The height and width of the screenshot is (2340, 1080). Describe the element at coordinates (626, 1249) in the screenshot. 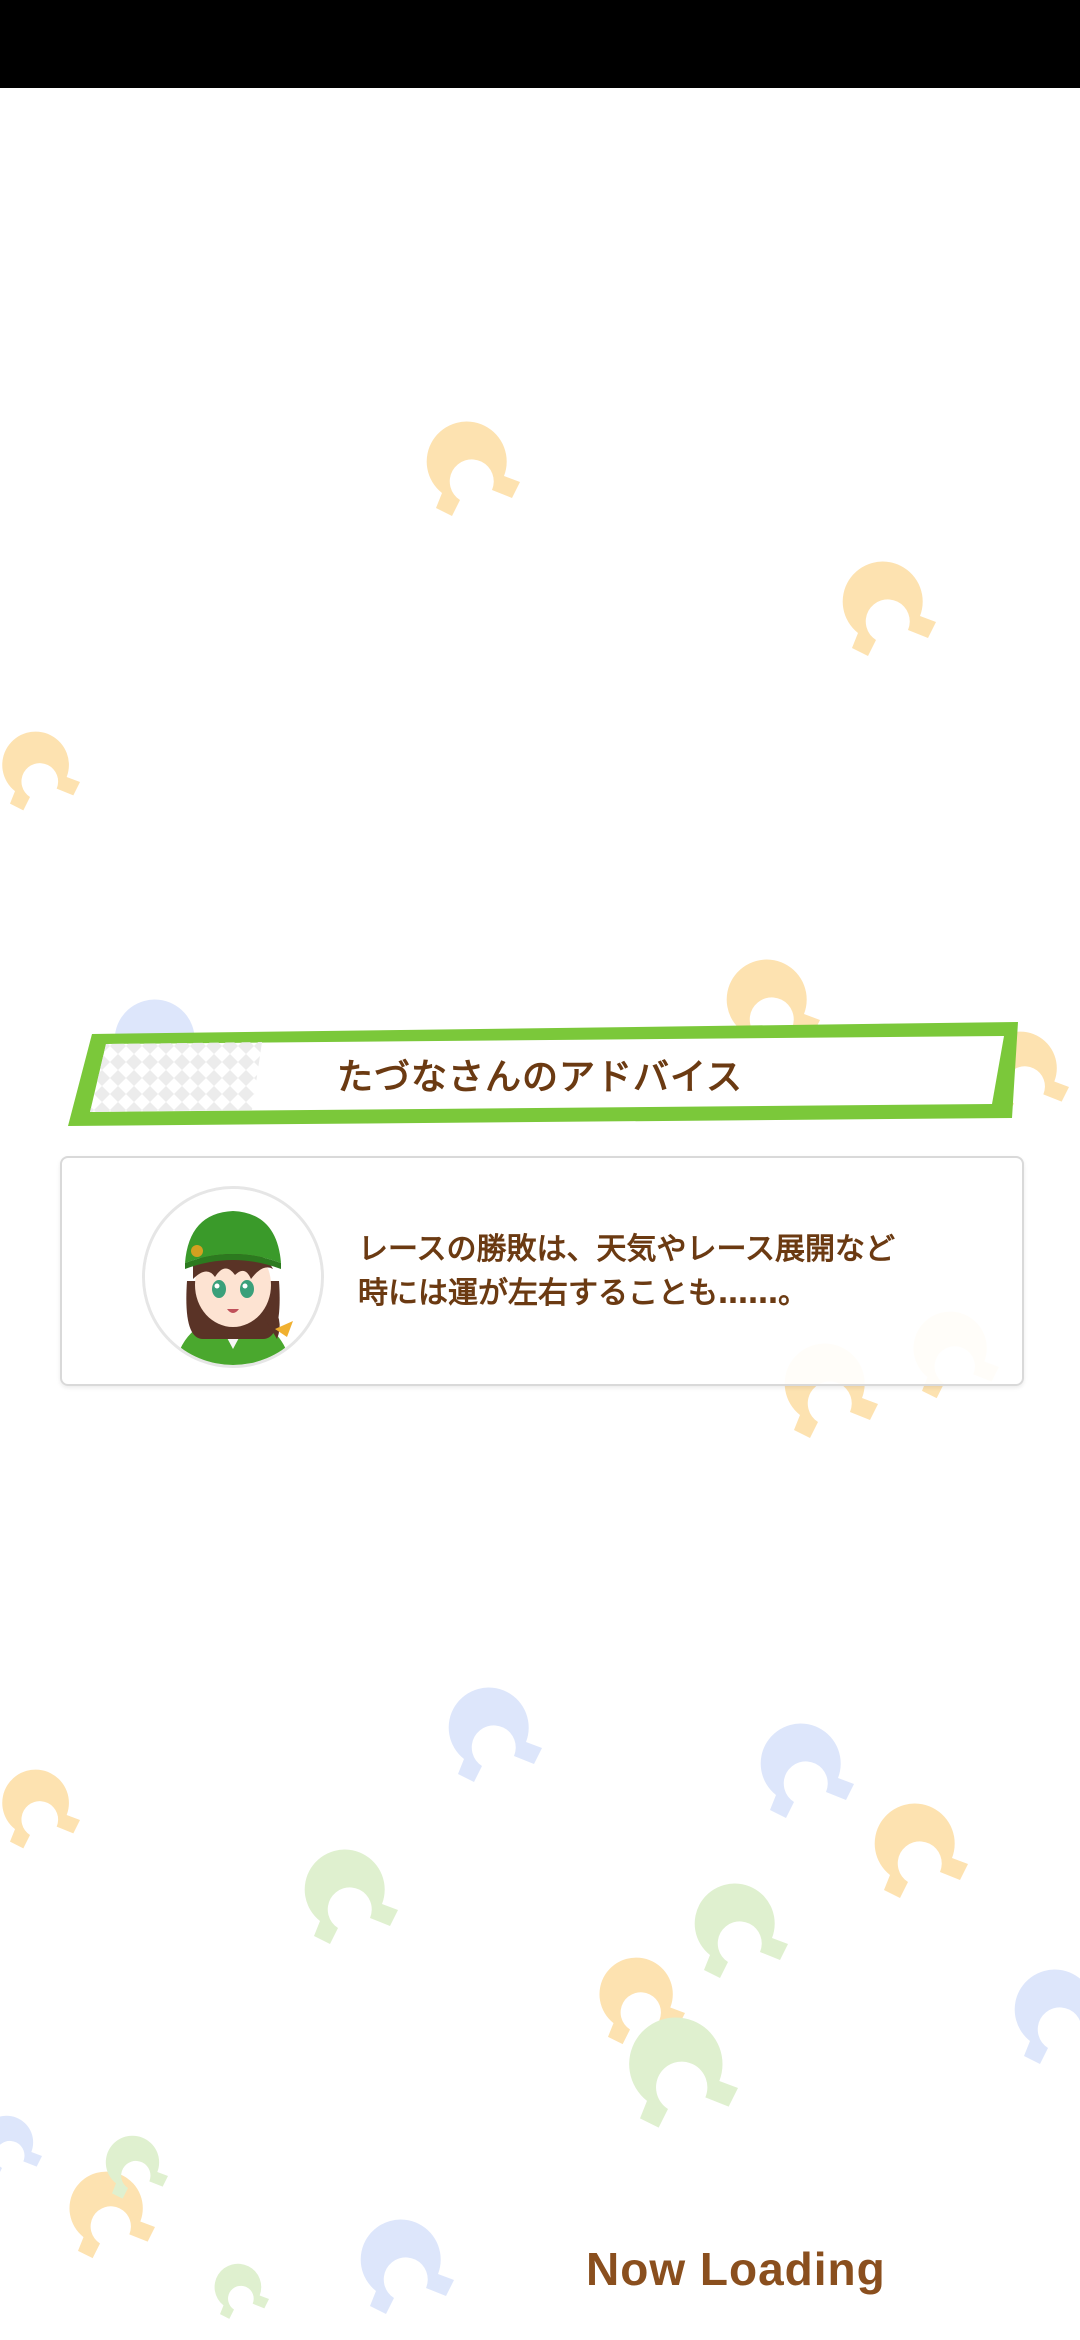

I see `advice-line-1: レースの勝敗は、天気やレース展開など` at that location.